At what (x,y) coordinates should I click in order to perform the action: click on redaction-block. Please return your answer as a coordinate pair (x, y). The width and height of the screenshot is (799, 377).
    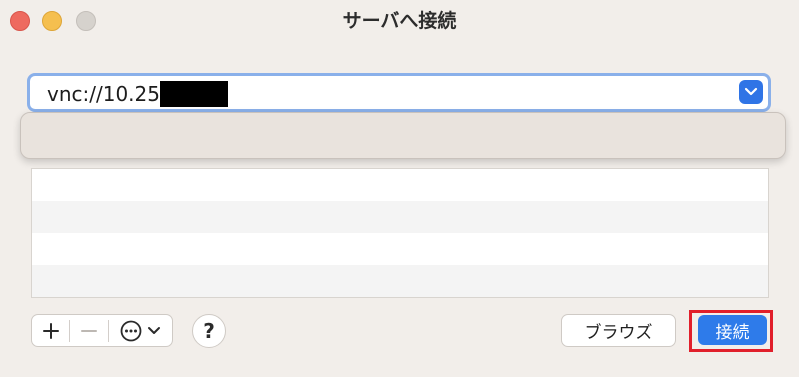
    Looking at the image, I should click on (194, 94).